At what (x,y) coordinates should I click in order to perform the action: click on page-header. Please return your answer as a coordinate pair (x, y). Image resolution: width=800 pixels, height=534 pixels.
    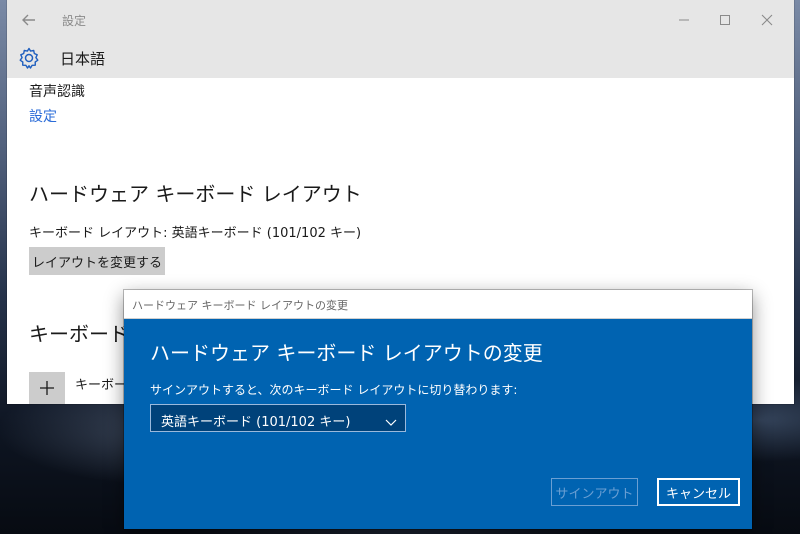
    Looking at the image, I should click on (400, 59).